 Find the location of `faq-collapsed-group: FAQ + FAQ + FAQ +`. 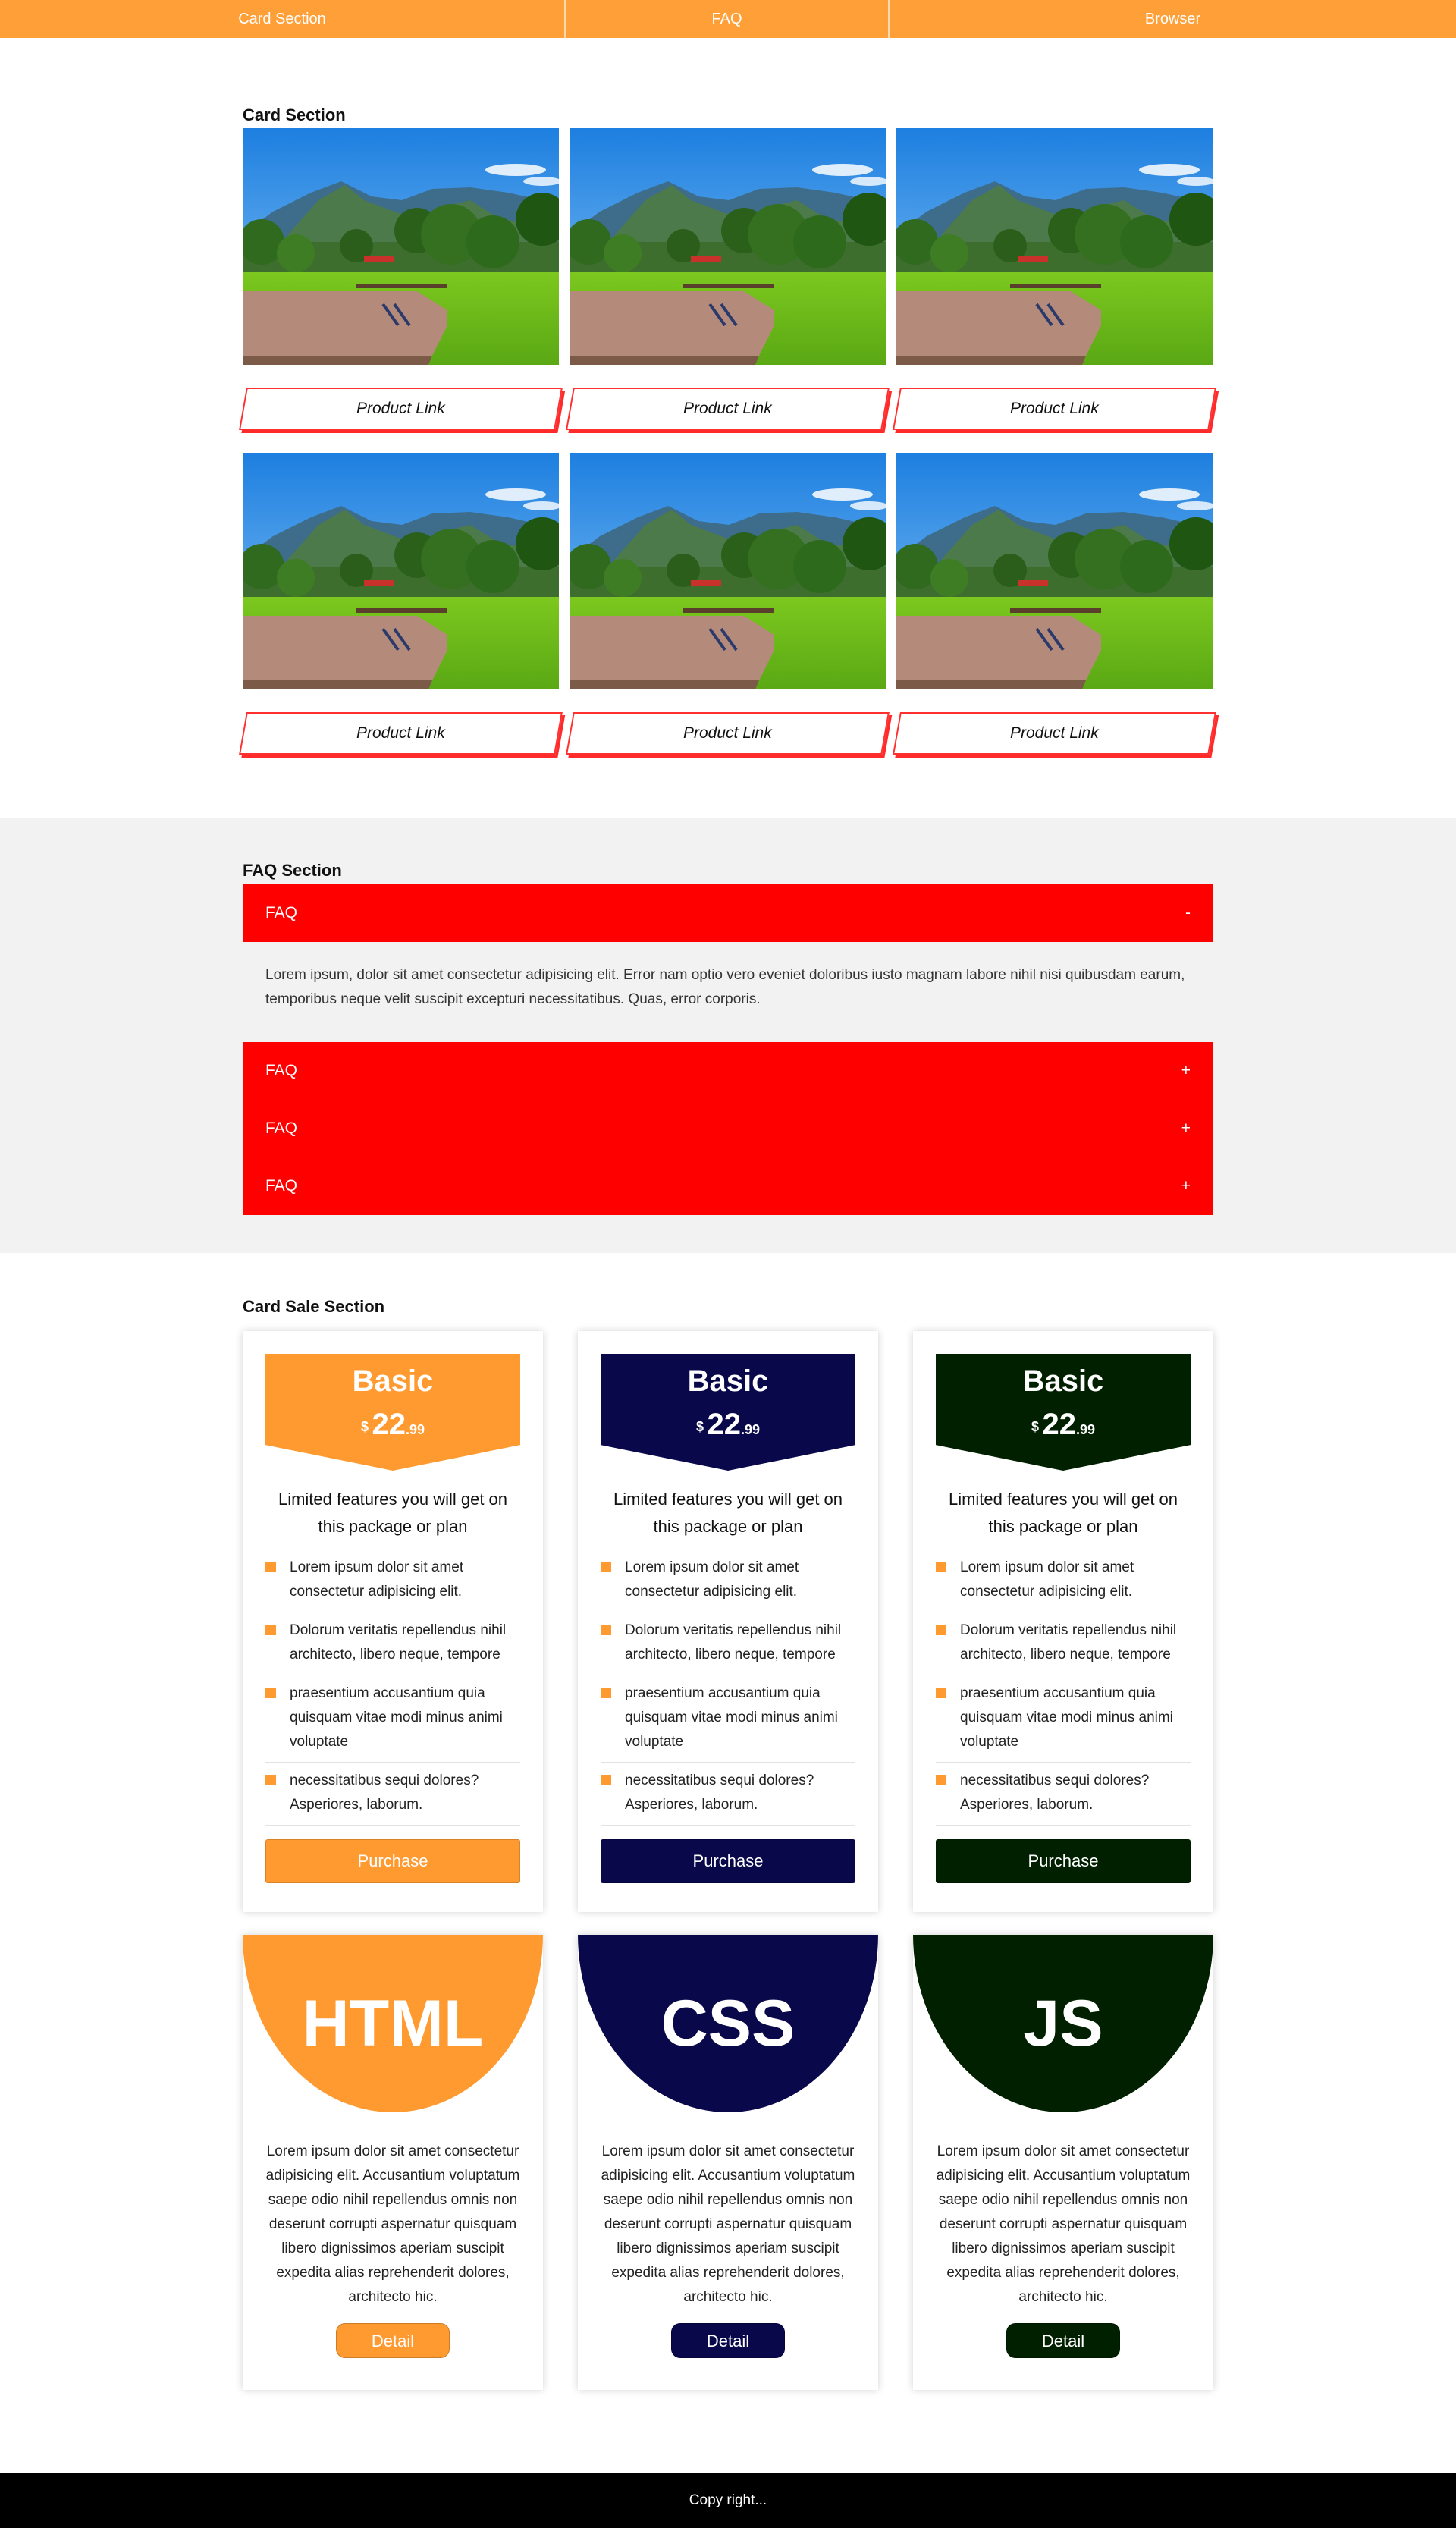

faq-collapsed-group: FAQ + FAQ + FAQ + is located at coordinates (728, 1128).